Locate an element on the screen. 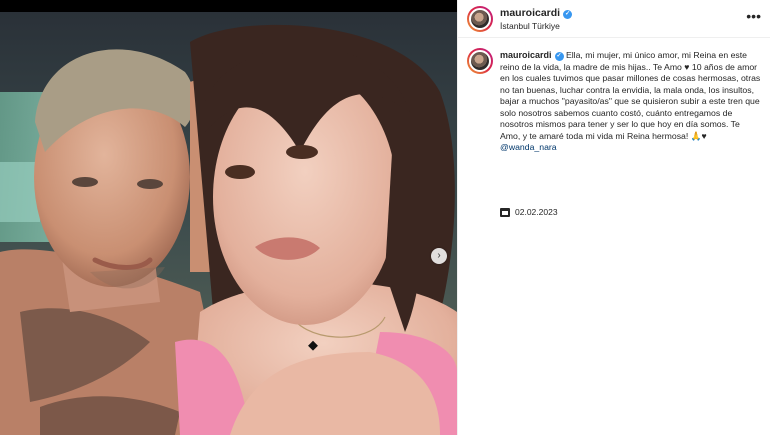 This screenshot has width=770, height=435. post-username: mauroicardi ✓ is located at coordinates (536, 13).